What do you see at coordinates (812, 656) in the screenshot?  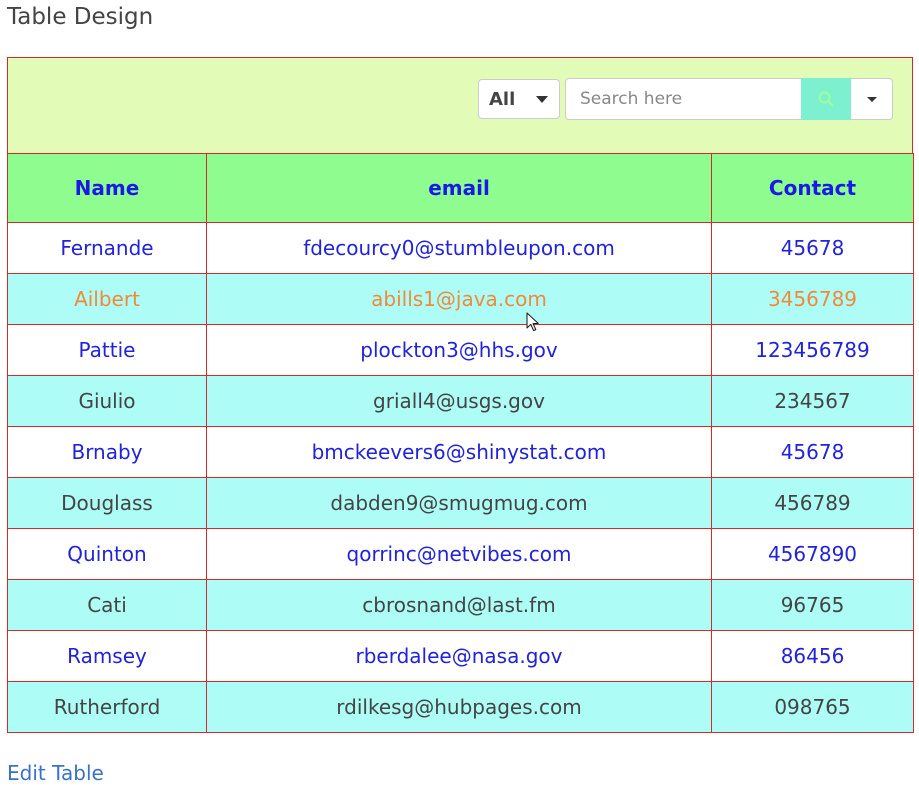 I see `cell-contact: 86456` at bounding box center [812, 656].